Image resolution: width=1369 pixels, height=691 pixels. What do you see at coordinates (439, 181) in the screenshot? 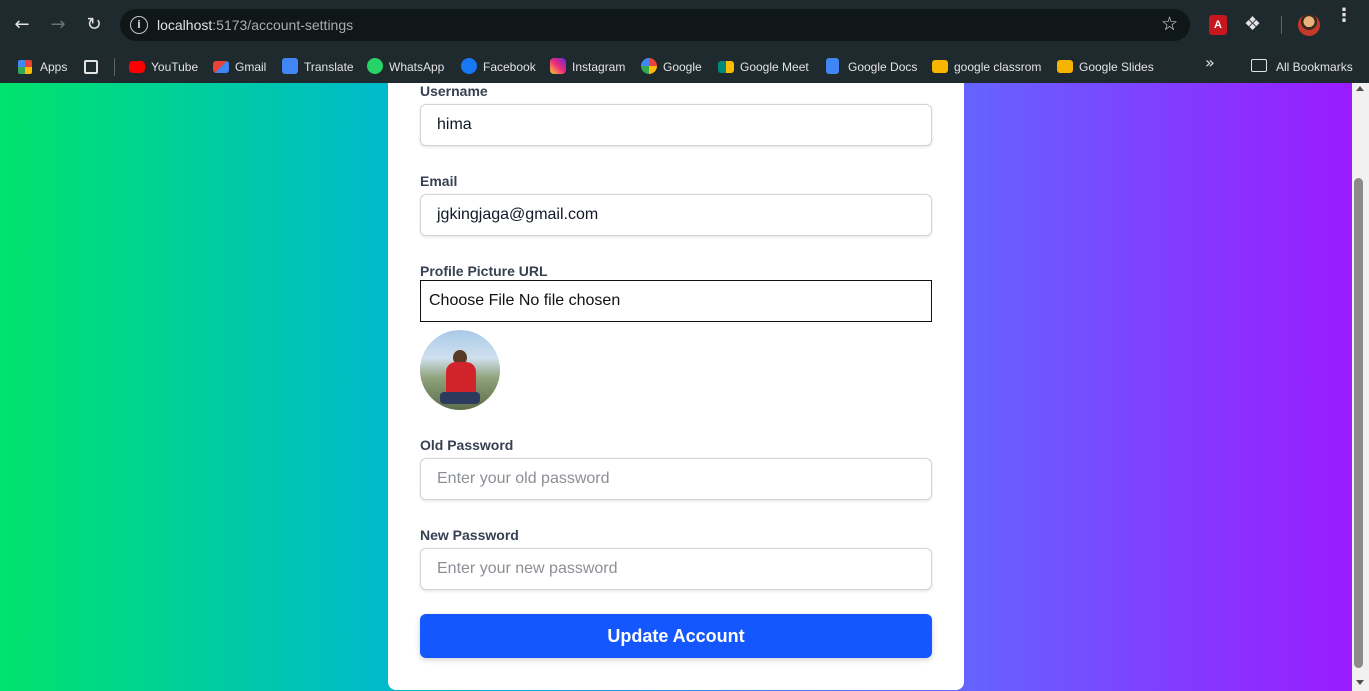
I see `email-label: Email` at bounding box center [439, 181].